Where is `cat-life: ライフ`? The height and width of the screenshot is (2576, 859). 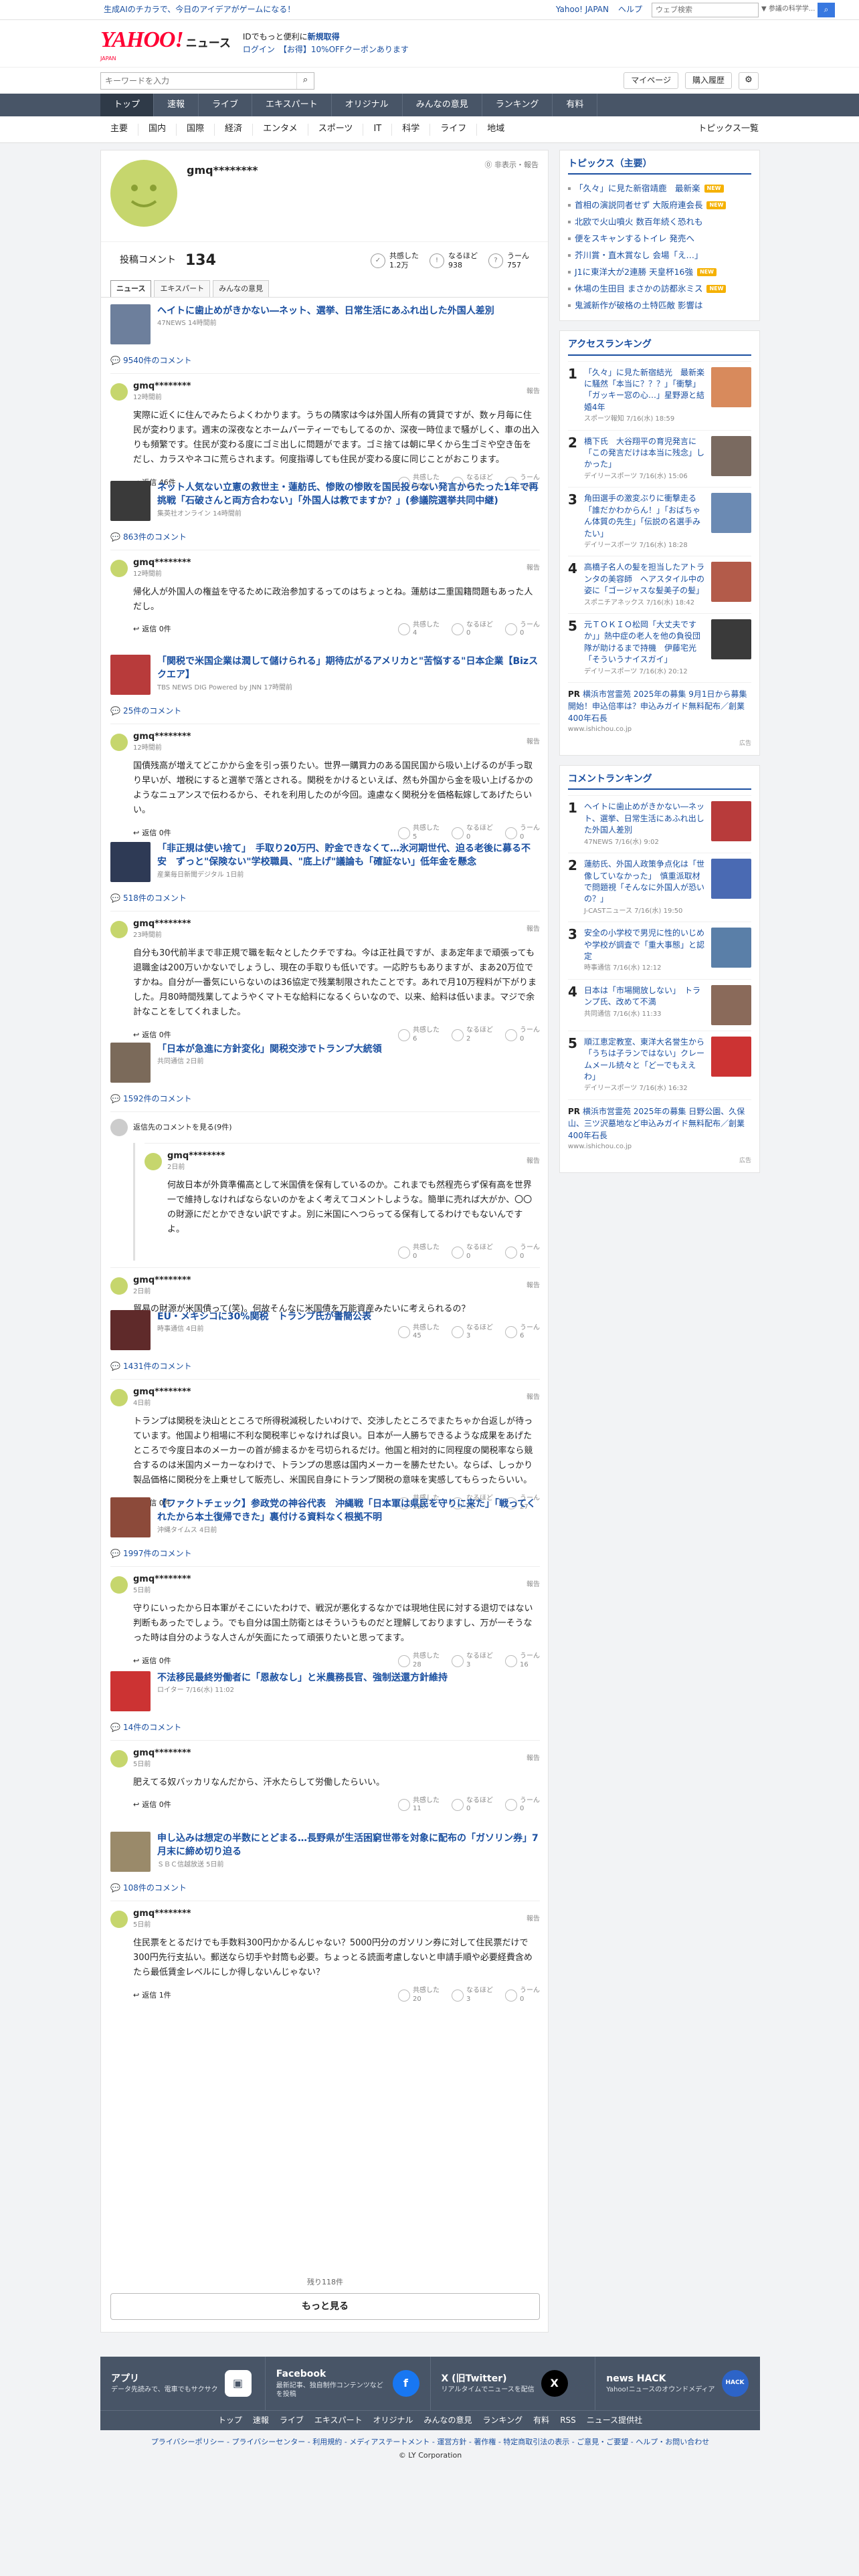 cat-life: ライフ is located at coordinates (454, 129).